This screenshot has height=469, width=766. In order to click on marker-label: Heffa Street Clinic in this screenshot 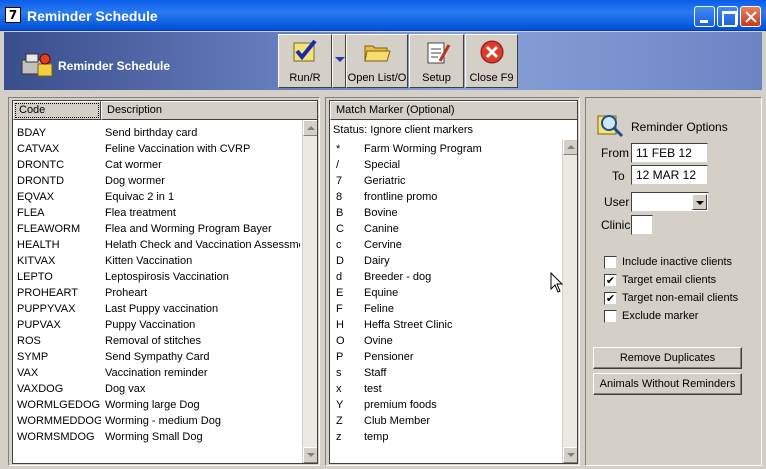, I will do `click(461, 325)`.